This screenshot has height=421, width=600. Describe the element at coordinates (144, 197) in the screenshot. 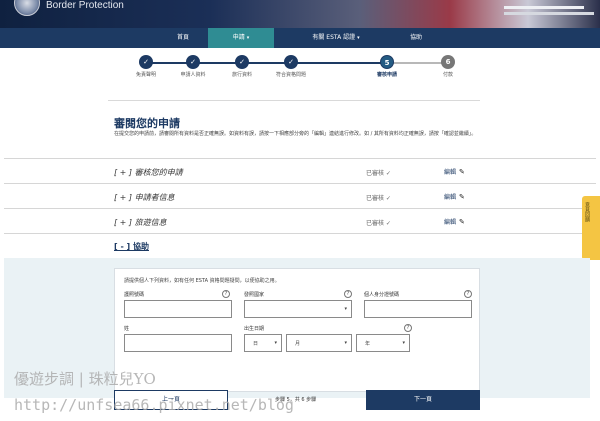

I see `section-title: [ + ] 申請者信息` at that location.